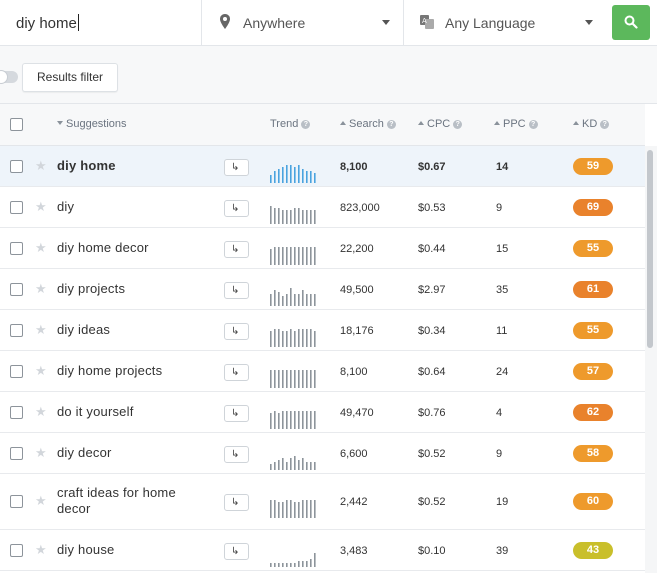 The height and width of the screenshot is (573, 657). What do you see at coordinates (502, 289) in the screenshot?
I see `ppc-value: 35` at bounding box center [502, 289].